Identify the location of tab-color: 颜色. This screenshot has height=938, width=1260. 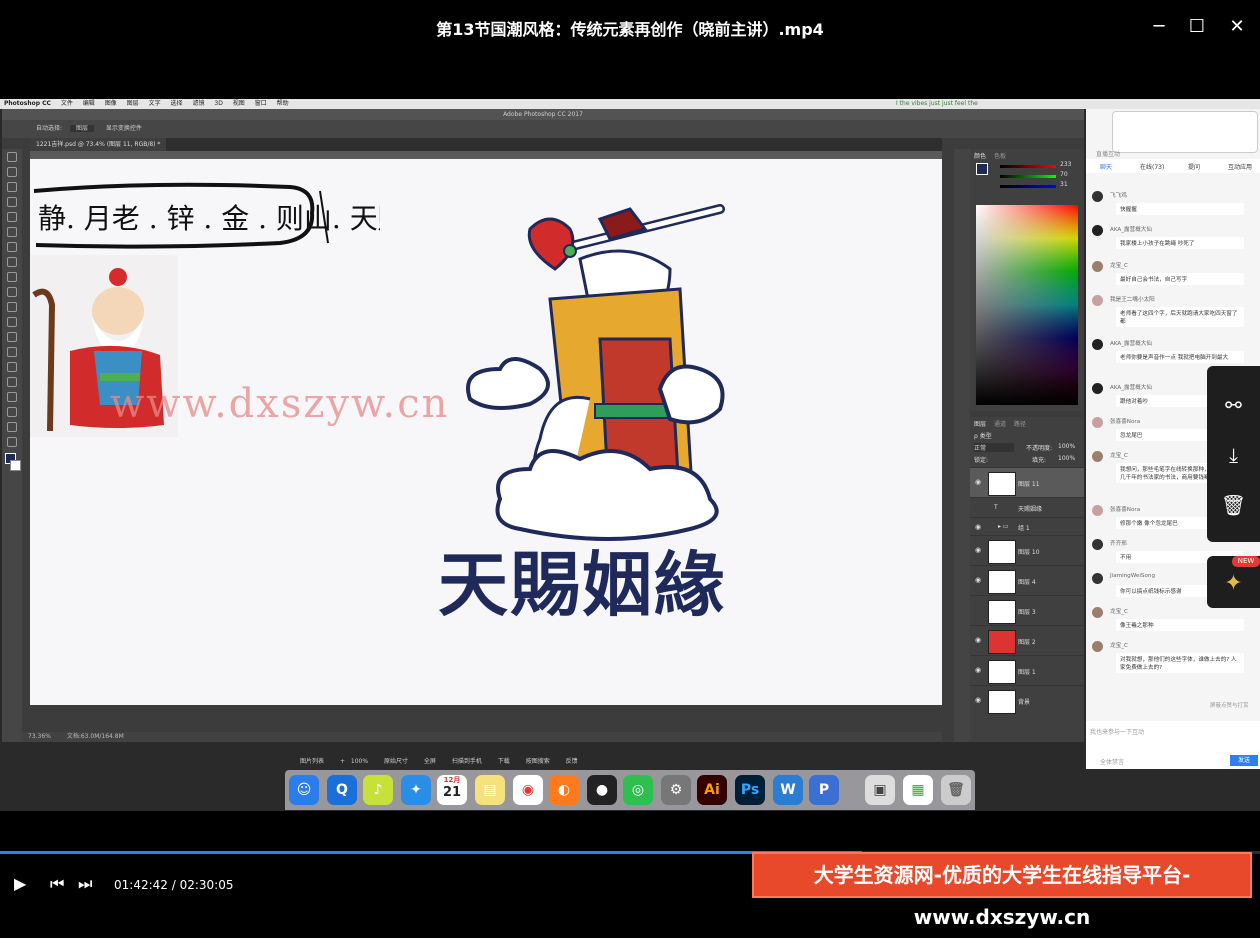
(980, 156).